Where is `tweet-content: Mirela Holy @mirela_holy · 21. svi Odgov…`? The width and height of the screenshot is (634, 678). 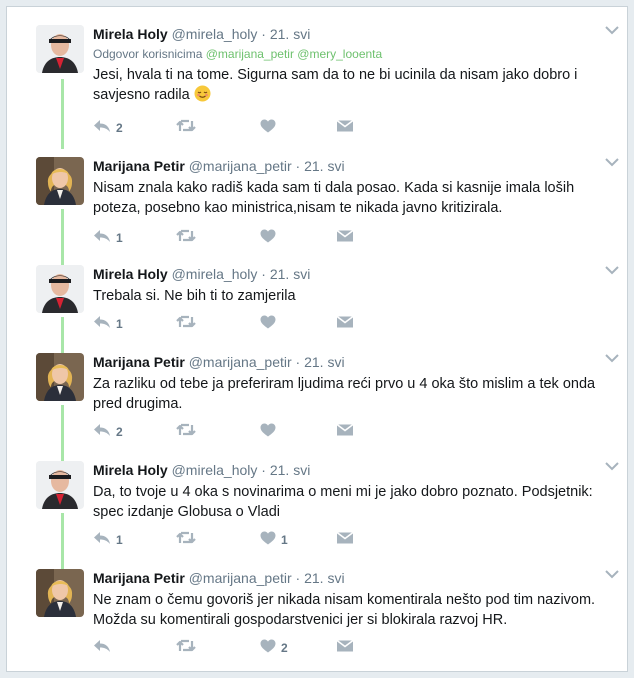
tweet-content: Mirela Holy @mirela_holy · 21. svi Odgov… is located at coordinates (353, 66).